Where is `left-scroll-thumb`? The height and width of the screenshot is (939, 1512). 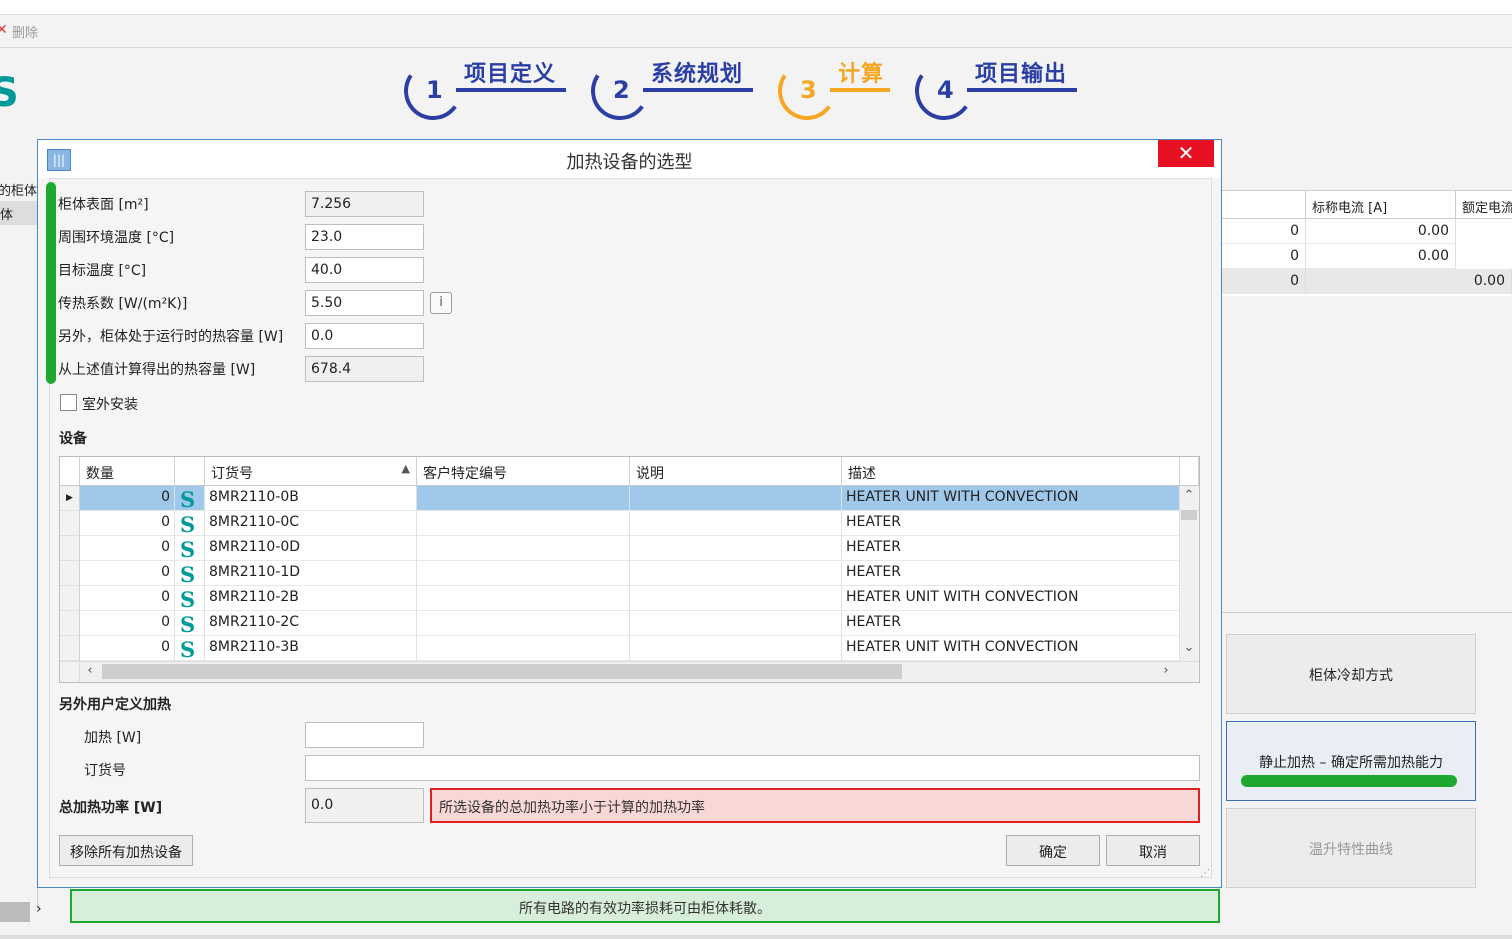
left-scroll-thumb is located at coordinates (15, 912).